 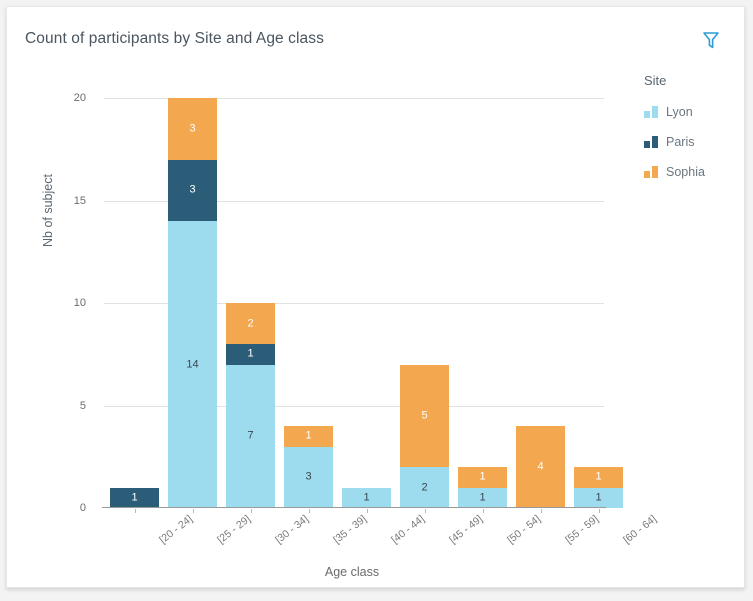 I want to click on bar-segment-lyon: 2, so click(x=424, y=487).